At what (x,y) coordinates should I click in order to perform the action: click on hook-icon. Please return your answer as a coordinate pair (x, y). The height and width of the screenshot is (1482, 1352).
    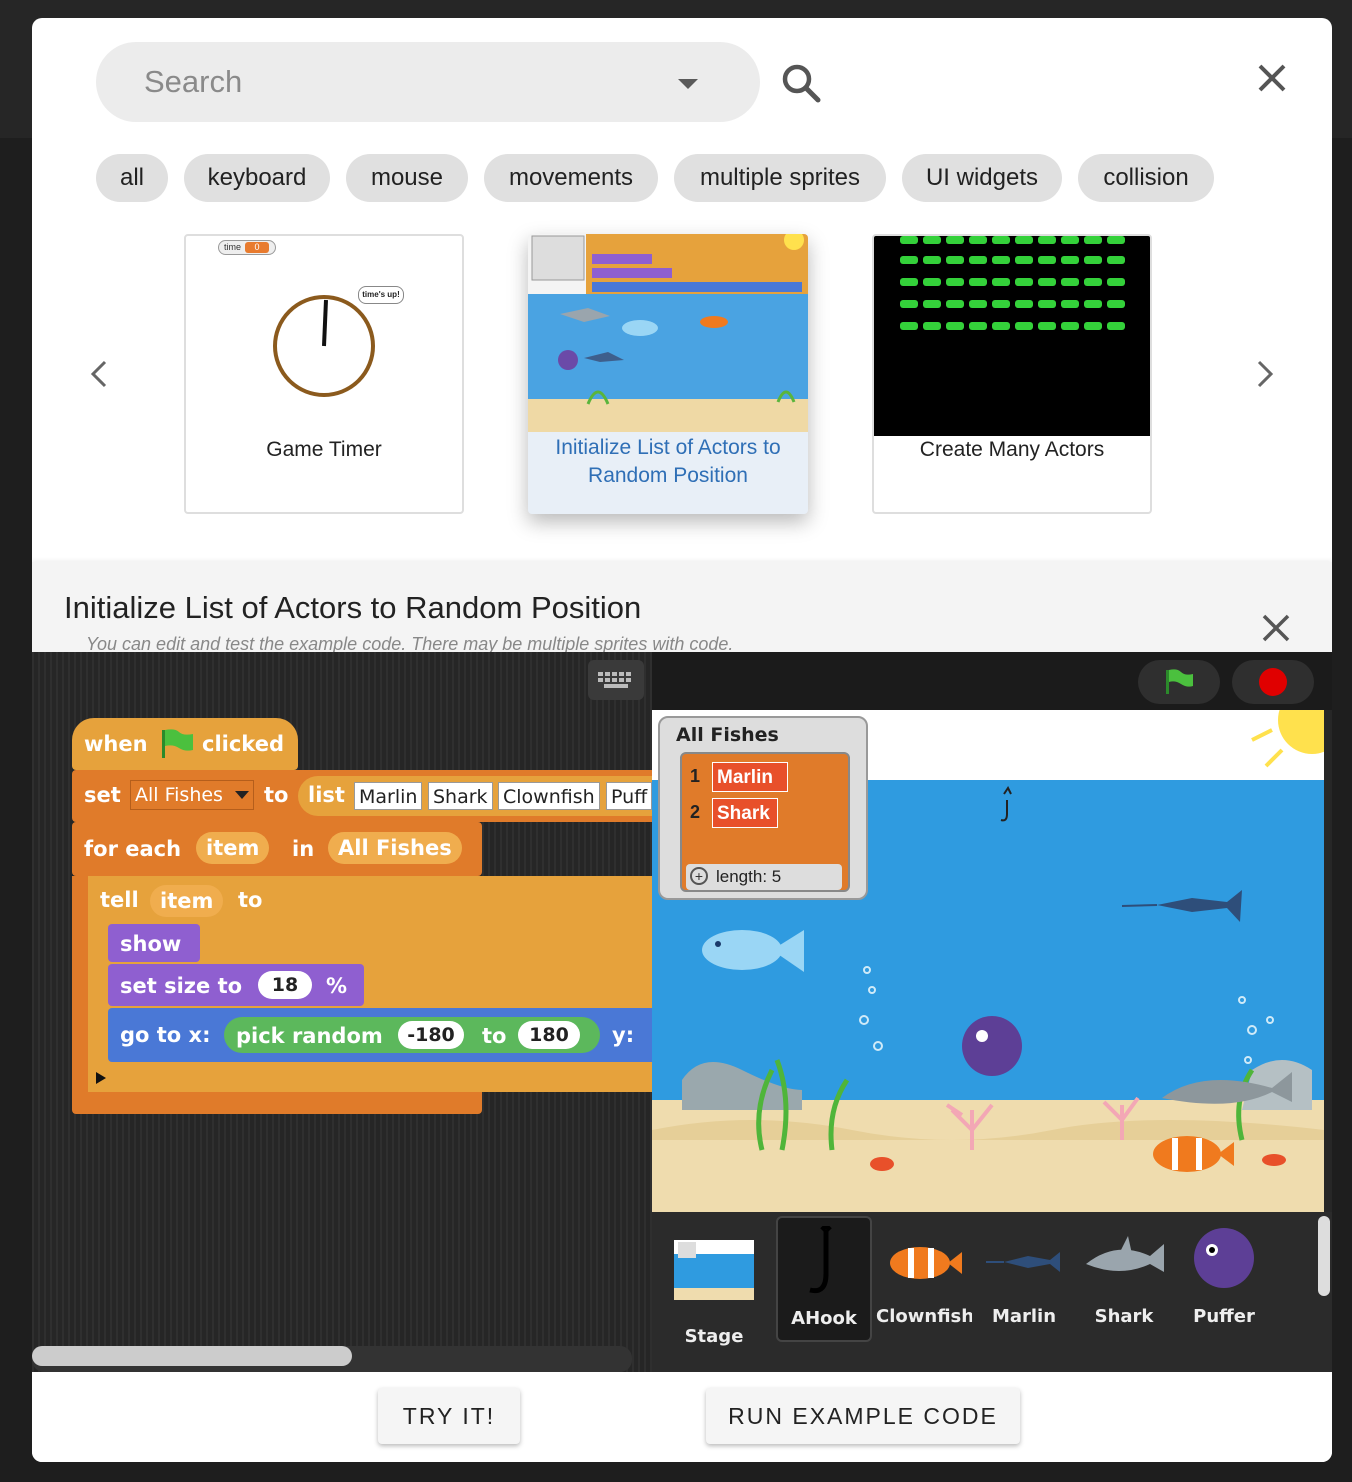
    Looking at the image, I should click on (820, 1260).